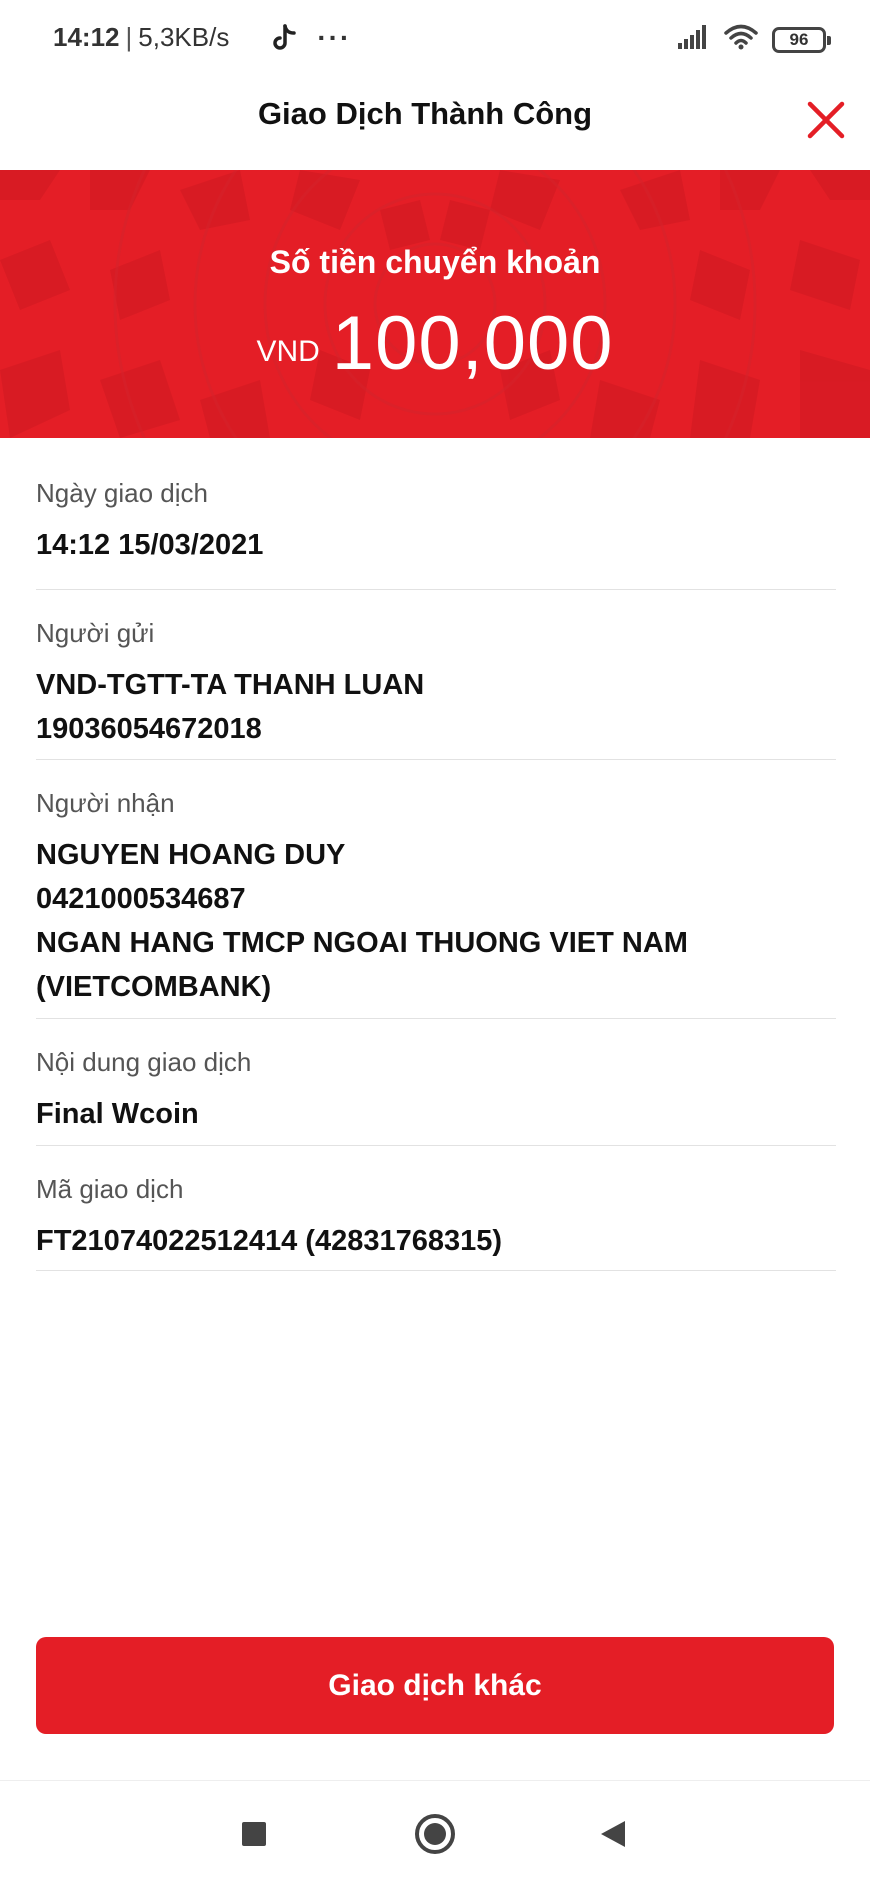  What do you see at coordinates (288, 351) in the screenshot?
I see `currency-code: VND` at bounding box center [288, 351].